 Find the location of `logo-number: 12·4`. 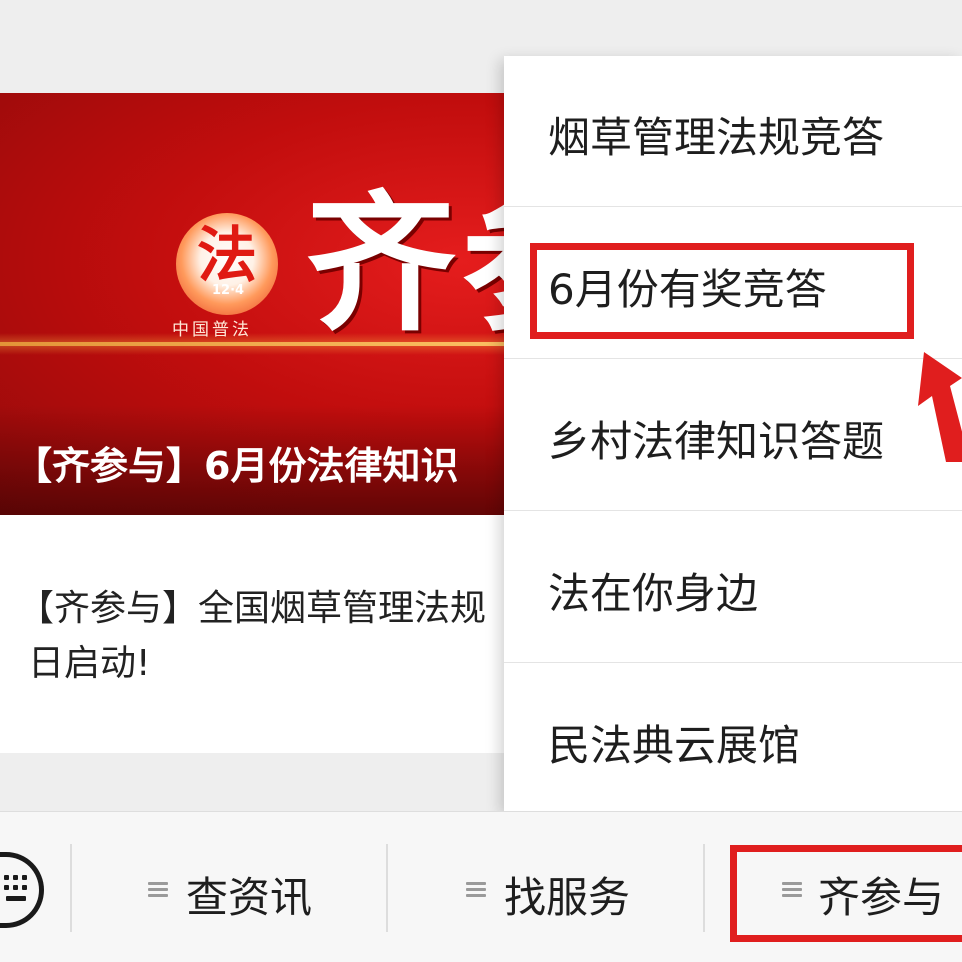

logo-number: 12·4 is located at coordinates (228, 290).